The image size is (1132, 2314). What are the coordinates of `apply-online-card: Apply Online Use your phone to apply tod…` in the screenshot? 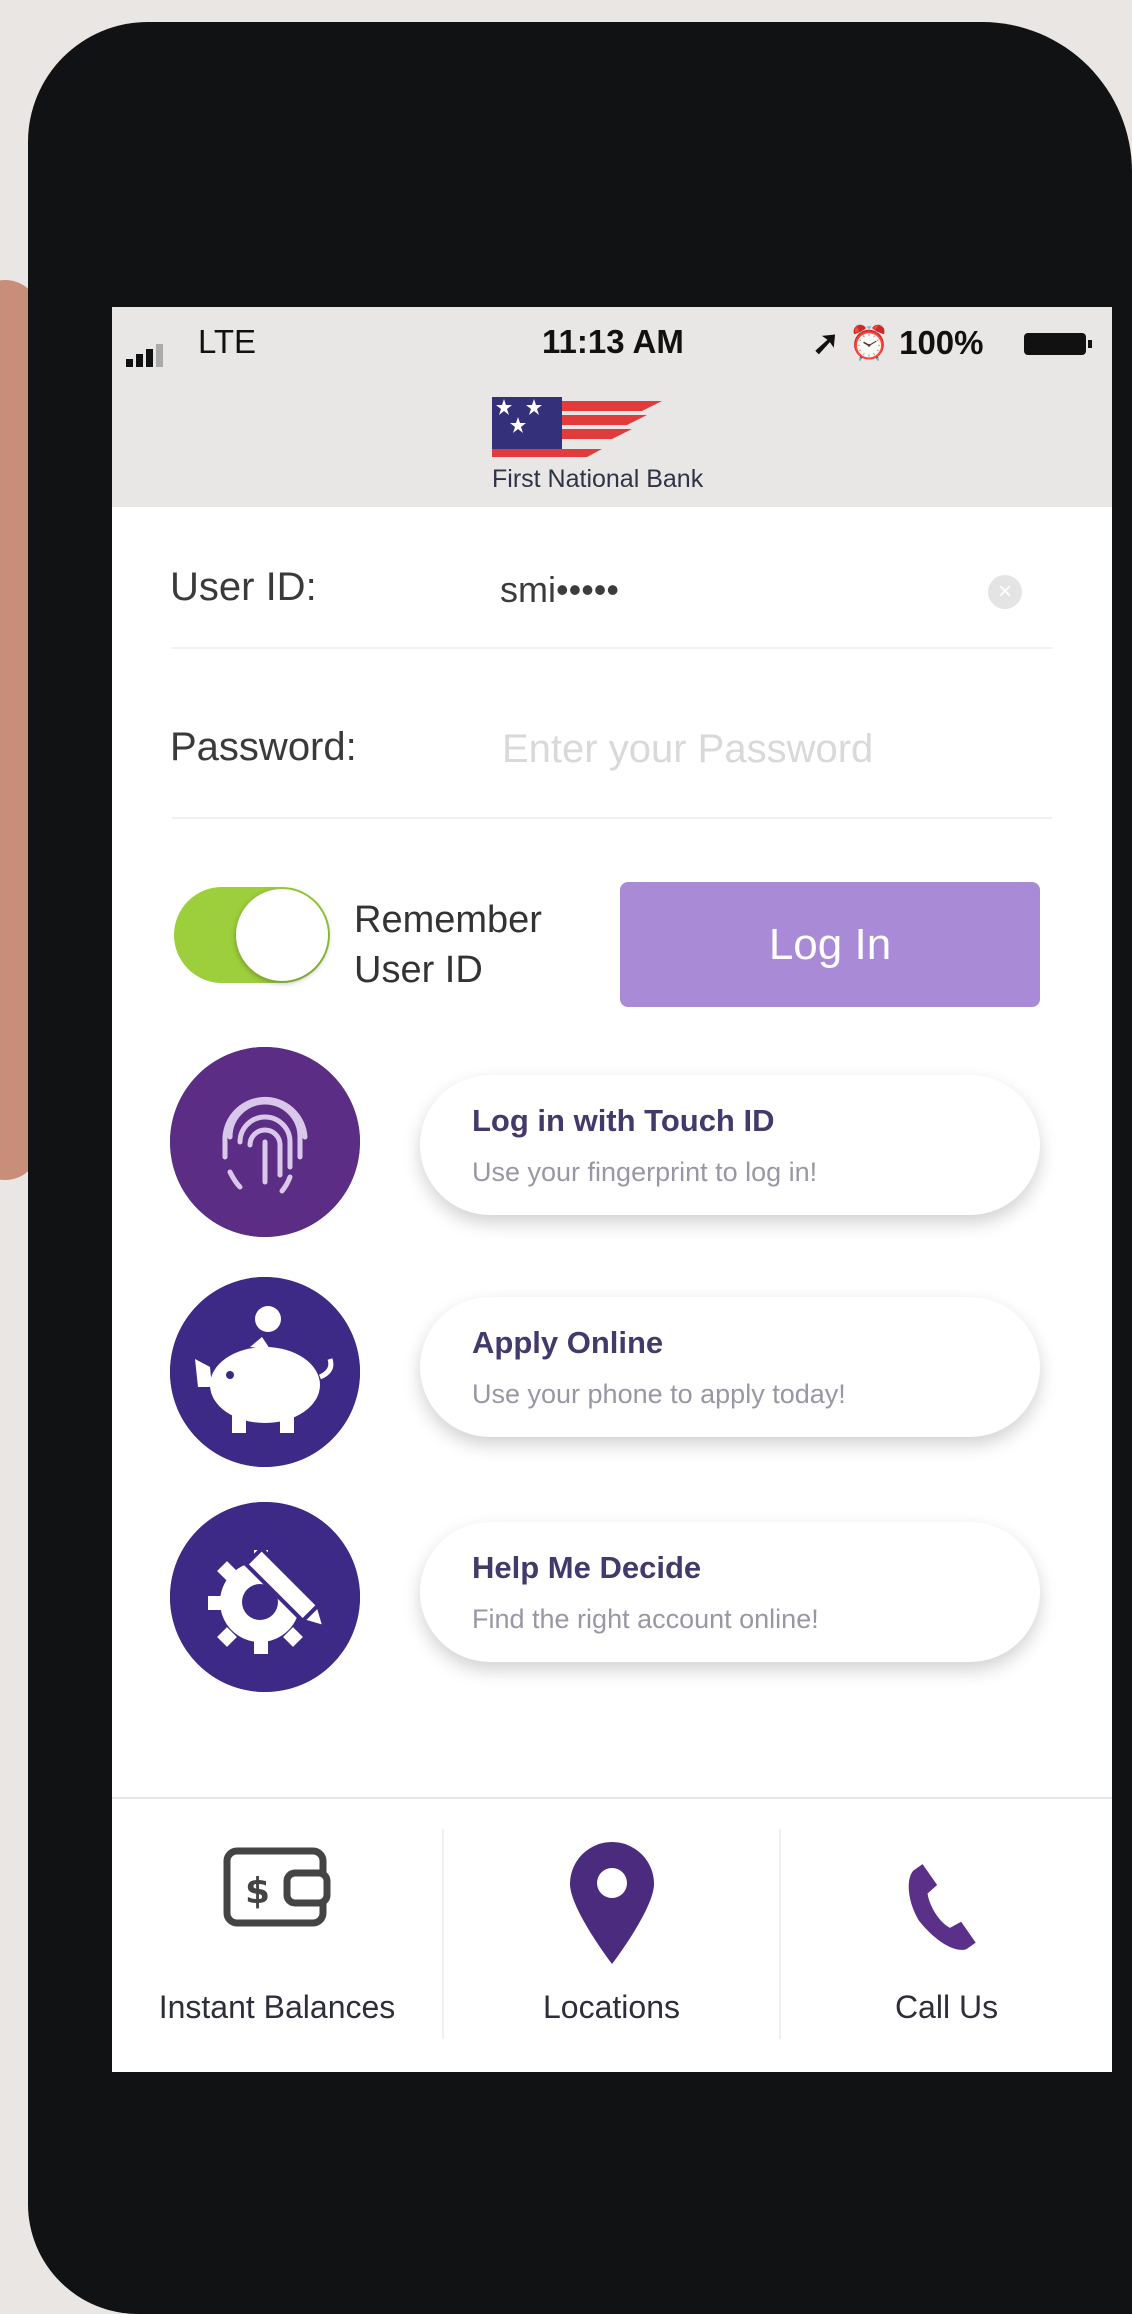 It's located at (730, 1367).